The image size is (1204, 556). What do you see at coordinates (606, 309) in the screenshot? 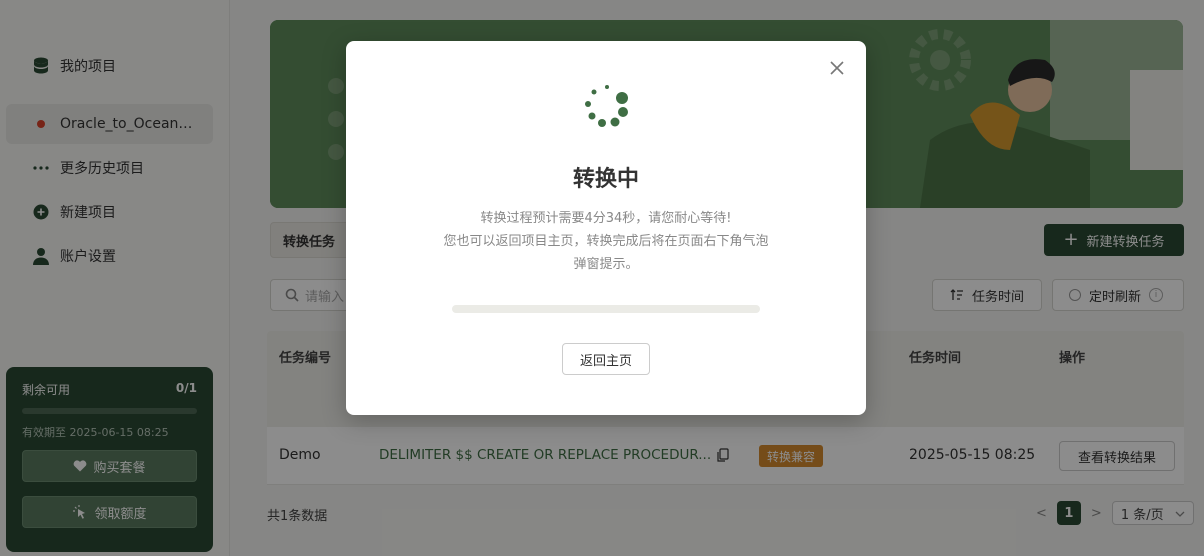
I see `conversion-progress-bar` at bounding box center [606, 309].